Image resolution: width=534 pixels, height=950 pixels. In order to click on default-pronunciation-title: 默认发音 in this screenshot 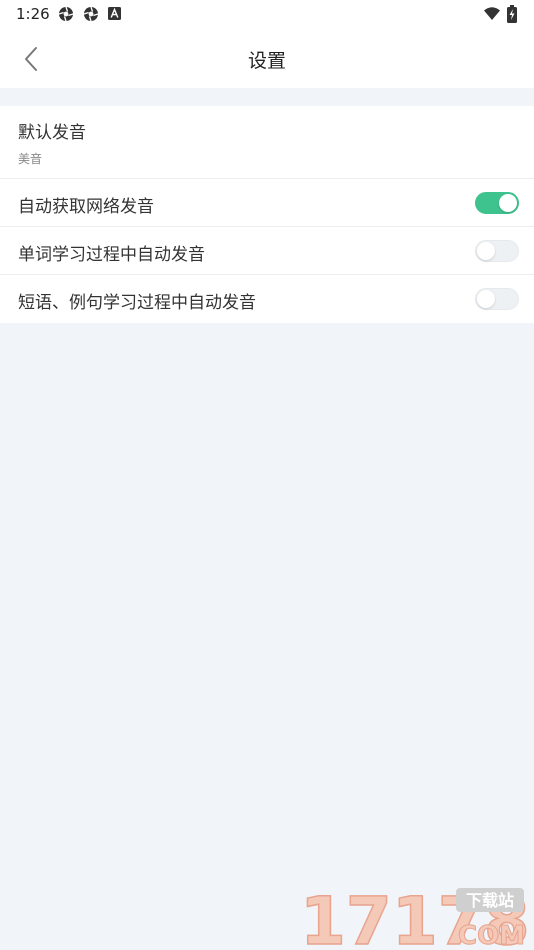, I will do `click(52, 133)`.